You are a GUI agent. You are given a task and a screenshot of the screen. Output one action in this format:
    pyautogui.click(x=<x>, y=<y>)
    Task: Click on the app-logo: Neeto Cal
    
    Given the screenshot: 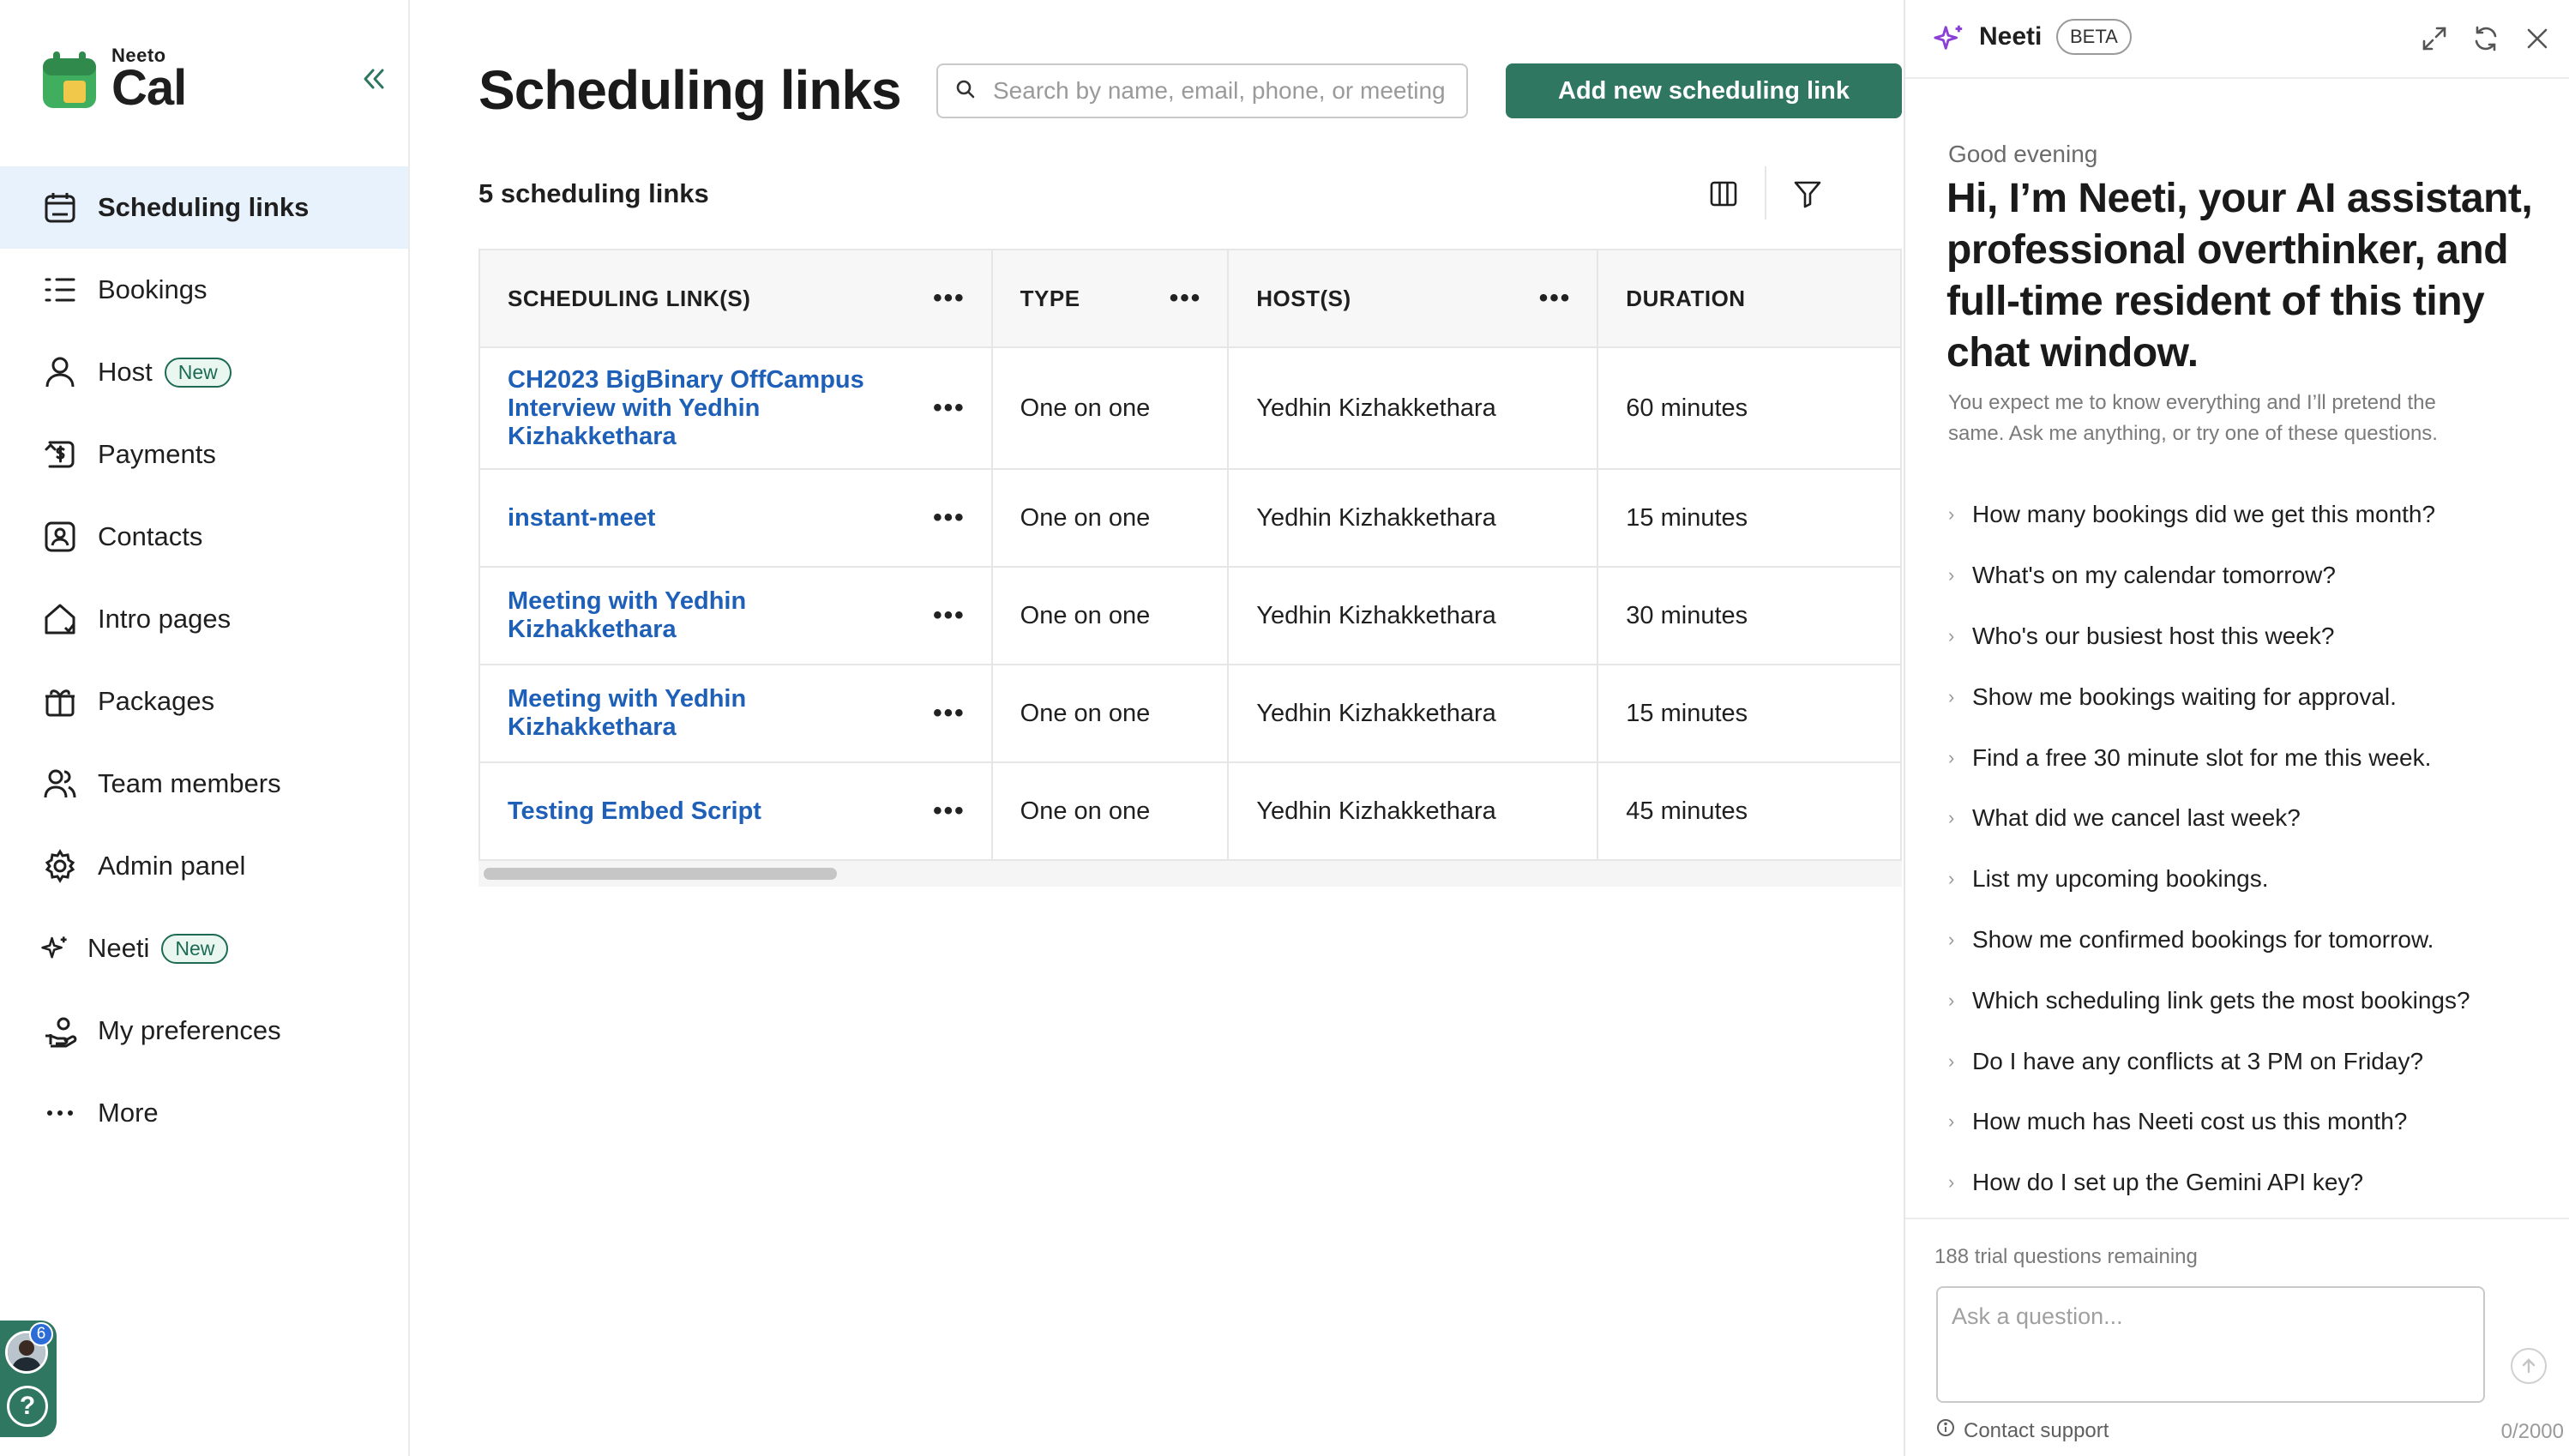 What is the action you would take?
    pyautogui.click(x=115, y=79)
    